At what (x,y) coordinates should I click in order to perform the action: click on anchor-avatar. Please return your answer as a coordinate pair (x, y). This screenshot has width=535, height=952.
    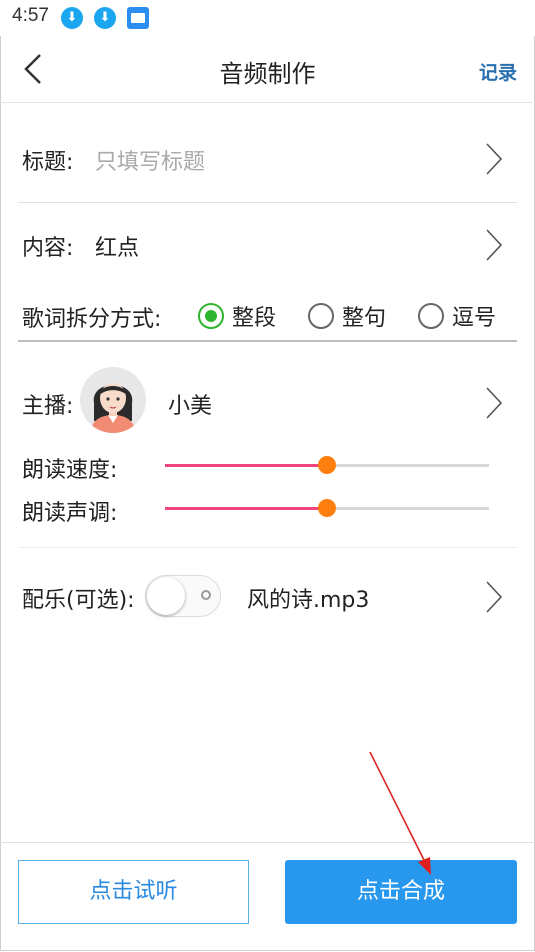
    Looking at the image, I should click on (113, 400).